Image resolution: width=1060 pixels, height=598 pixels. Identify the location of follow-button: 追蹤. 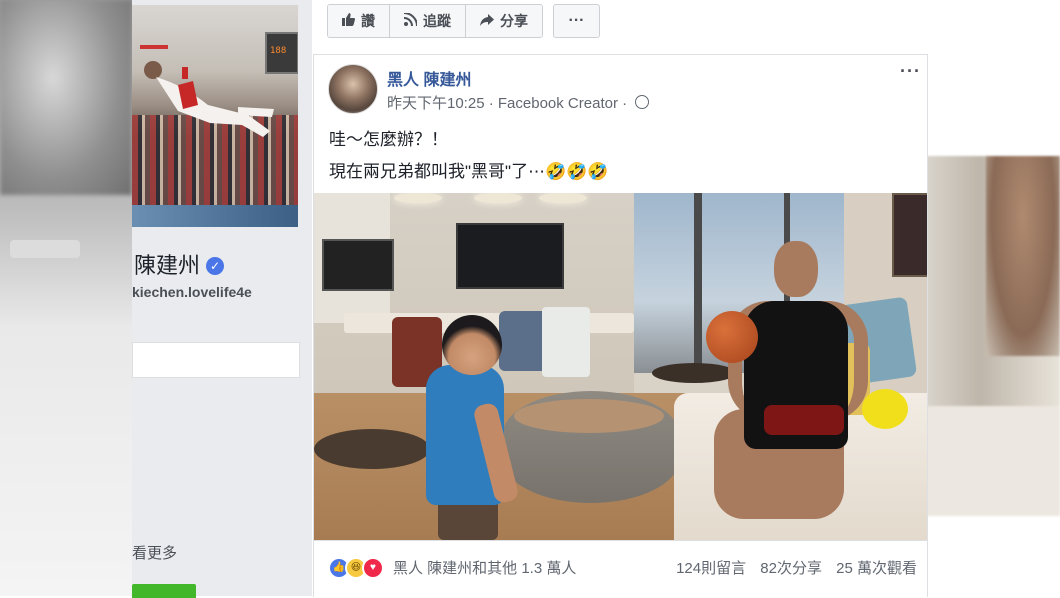
(428, 21).